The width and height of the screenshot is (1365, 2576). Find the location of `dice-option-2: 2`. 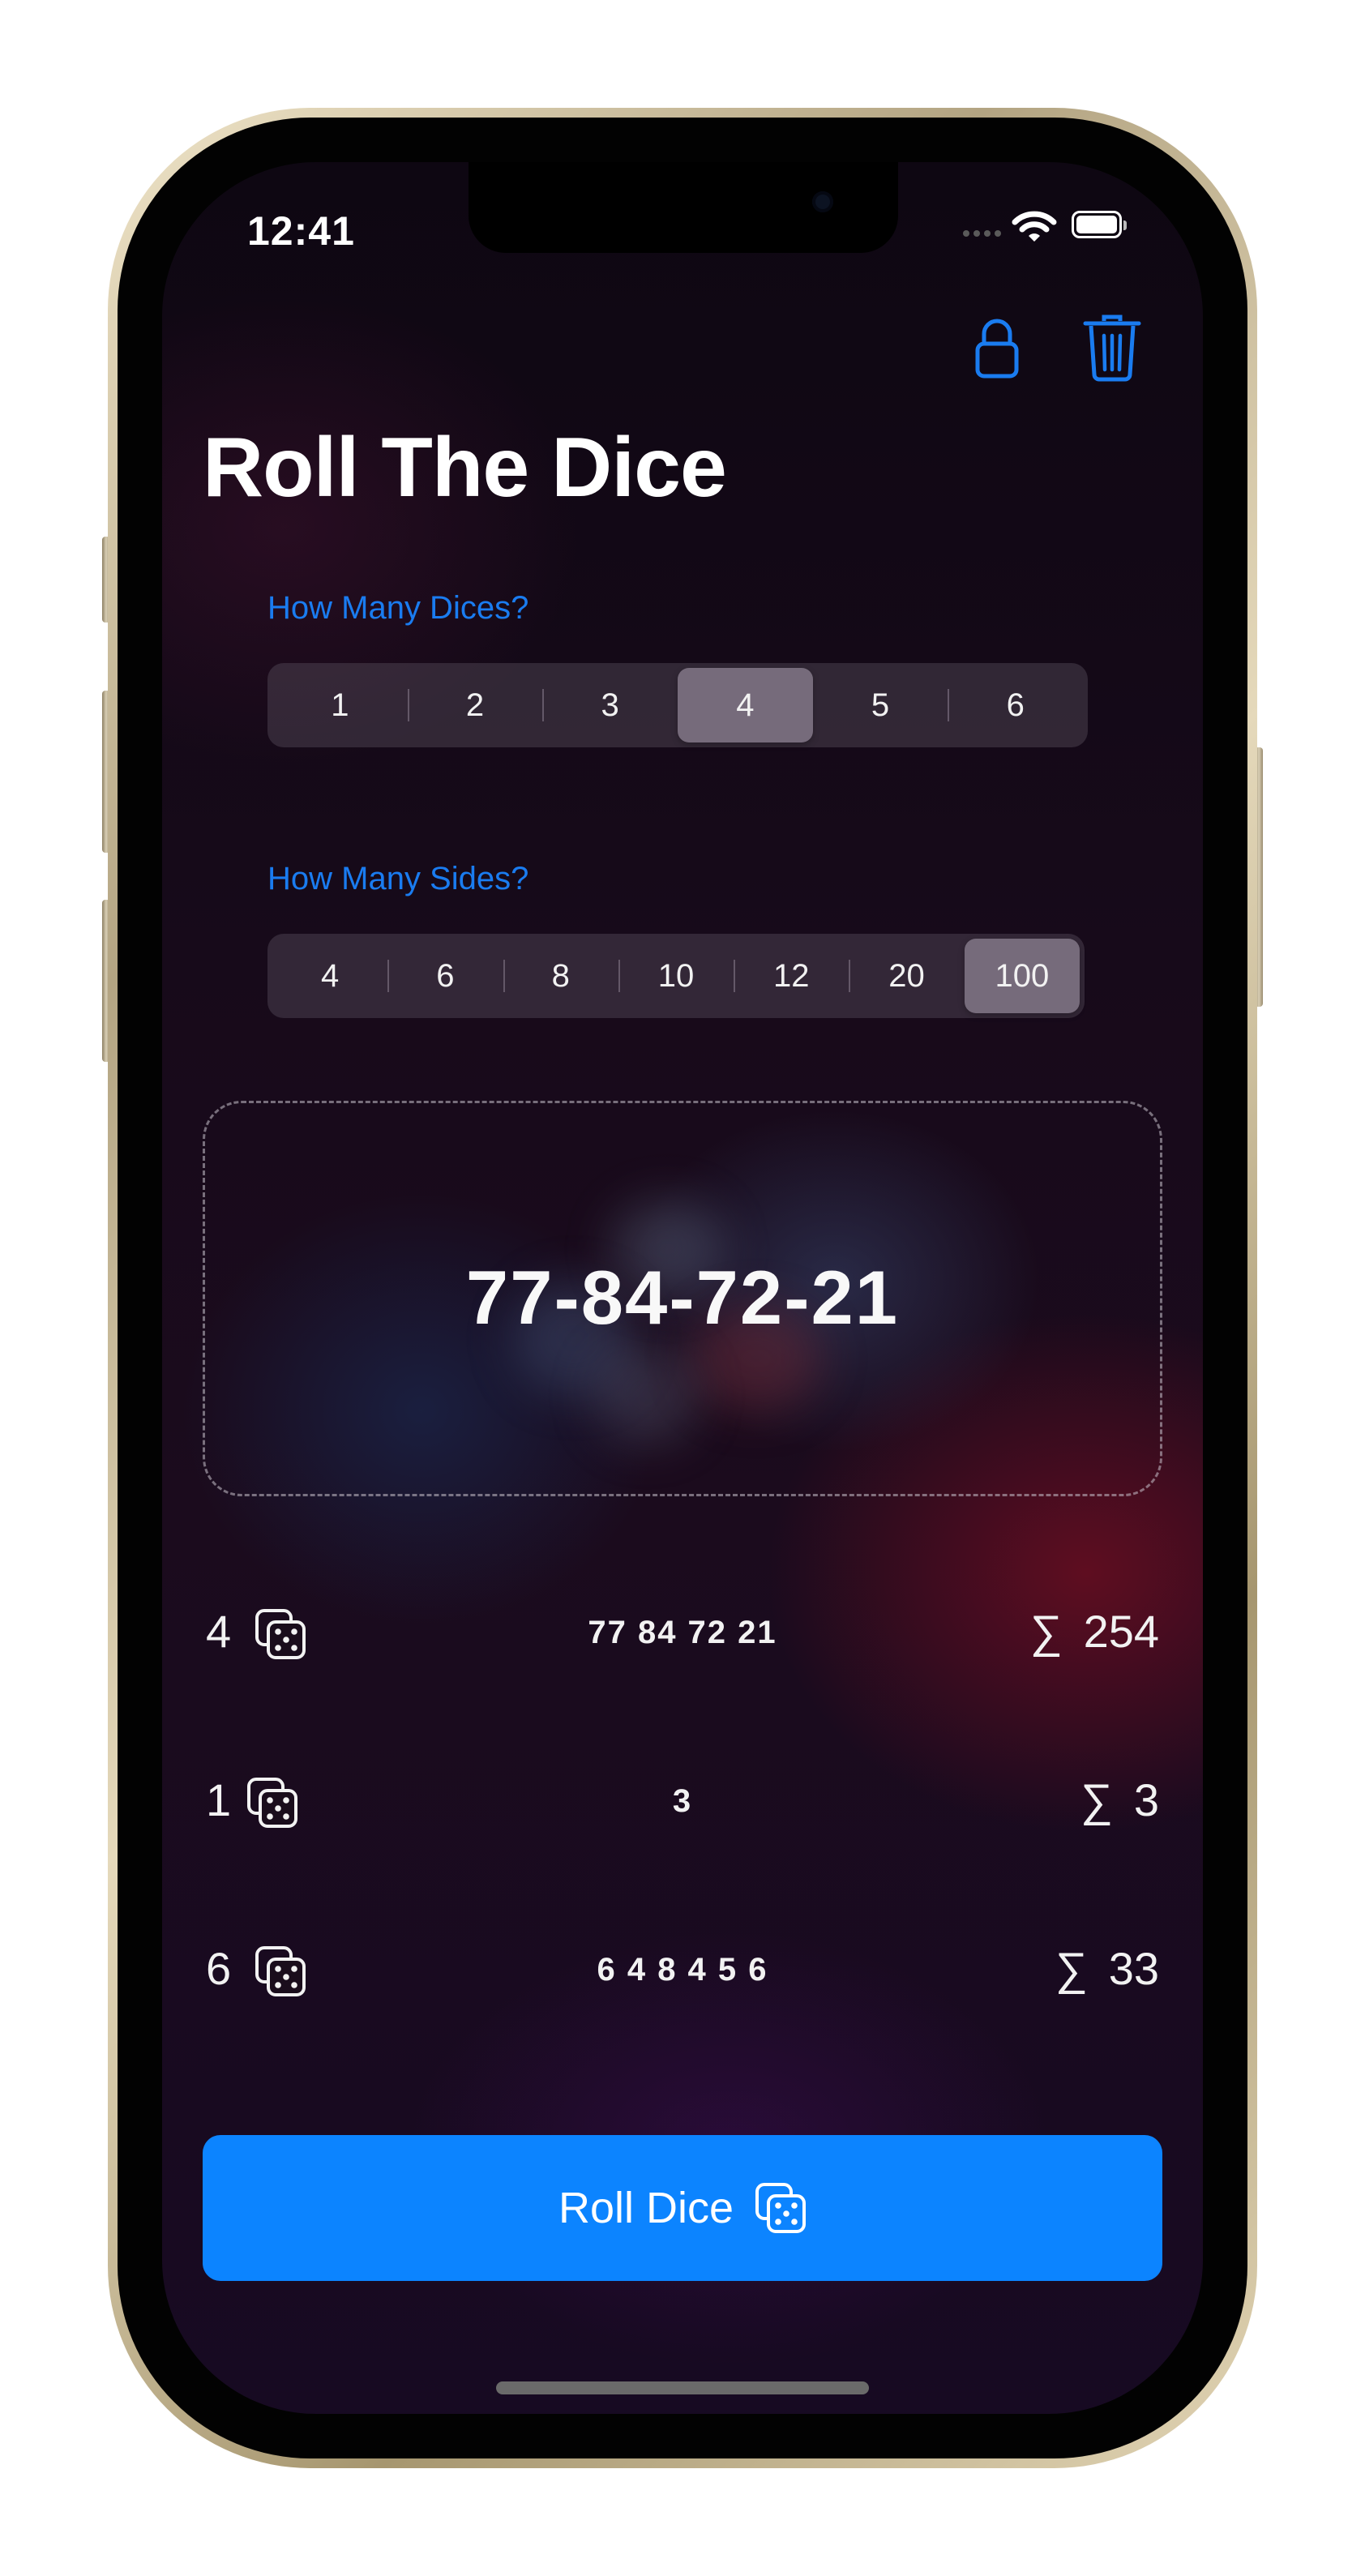

dice-option-2: 2 is located at coordinates (475, 705).